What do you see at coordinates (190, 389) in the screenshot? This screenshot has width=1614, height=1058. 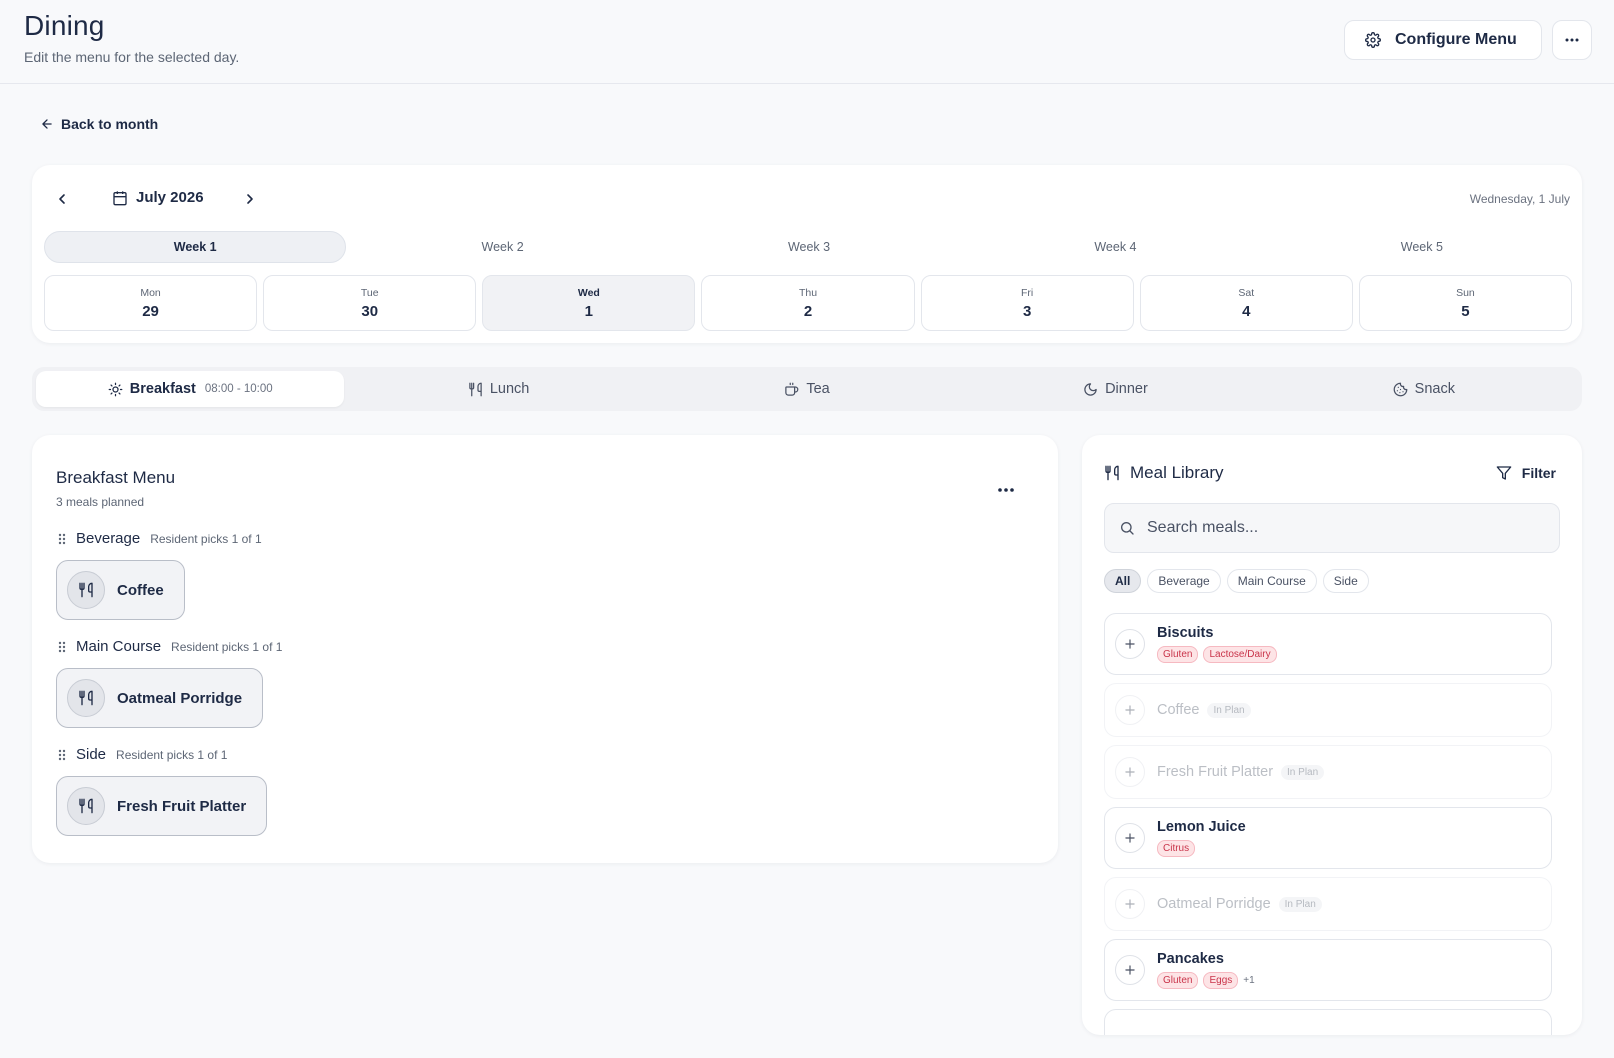 I see `tab-breakfast: Breakfast 08:00 - 10:00` at bounding box center [190, 389].